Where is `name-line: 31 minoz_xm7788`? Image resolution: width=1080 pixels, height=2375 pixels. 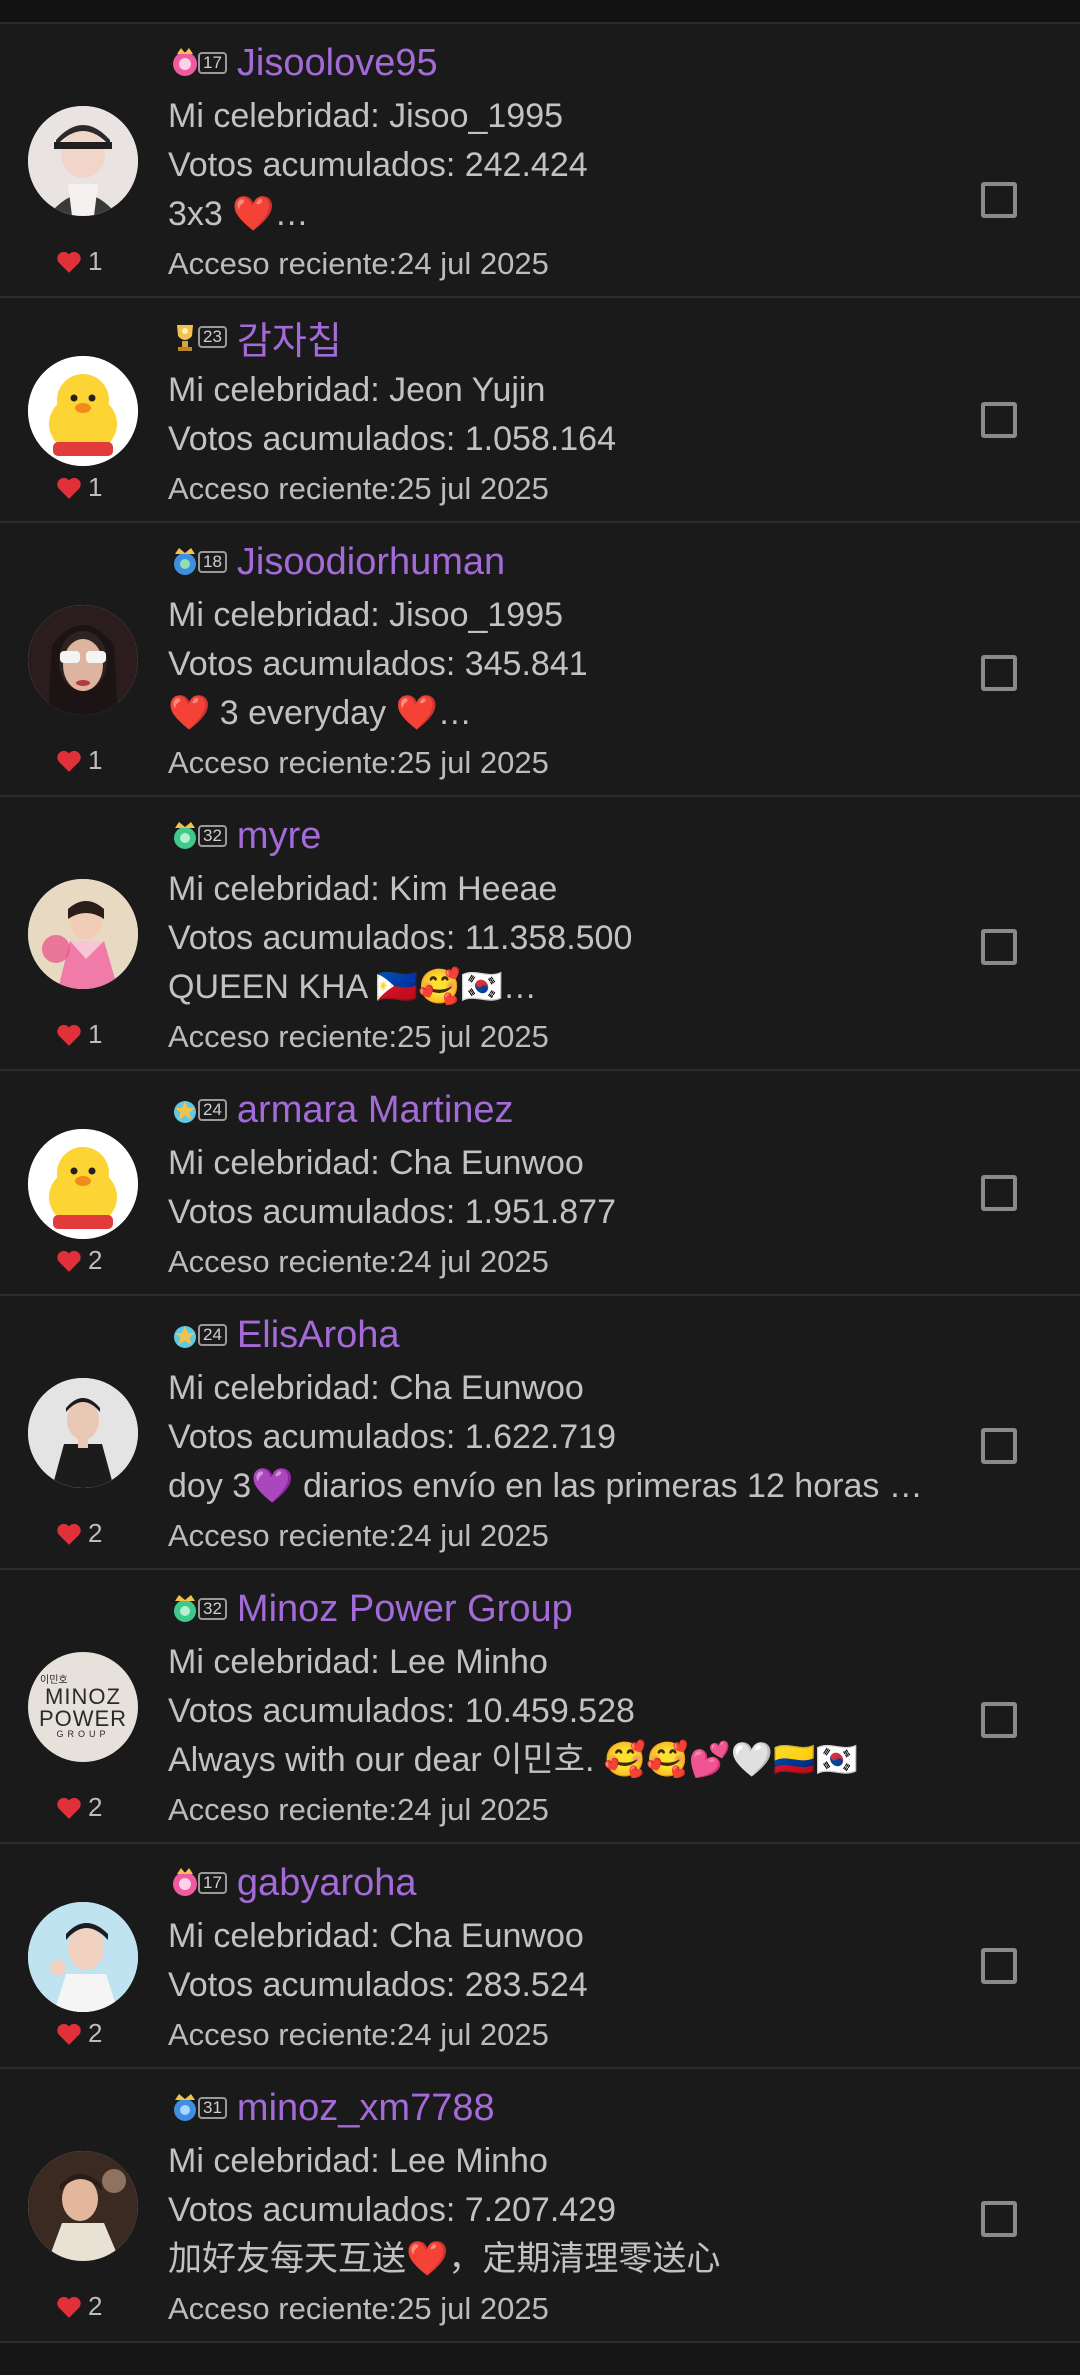
name-line: 31 minoz_xm7788 is located at coordinates (579, 2108).